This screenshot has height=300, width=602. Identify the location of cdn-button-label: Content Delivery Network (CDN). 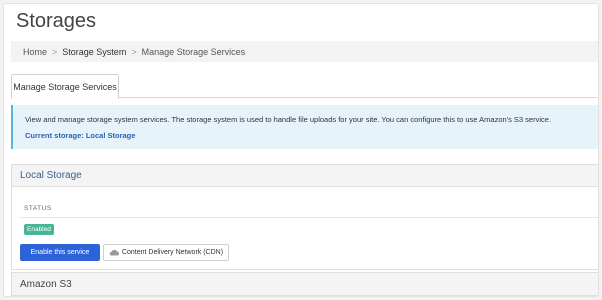
(172, 252).